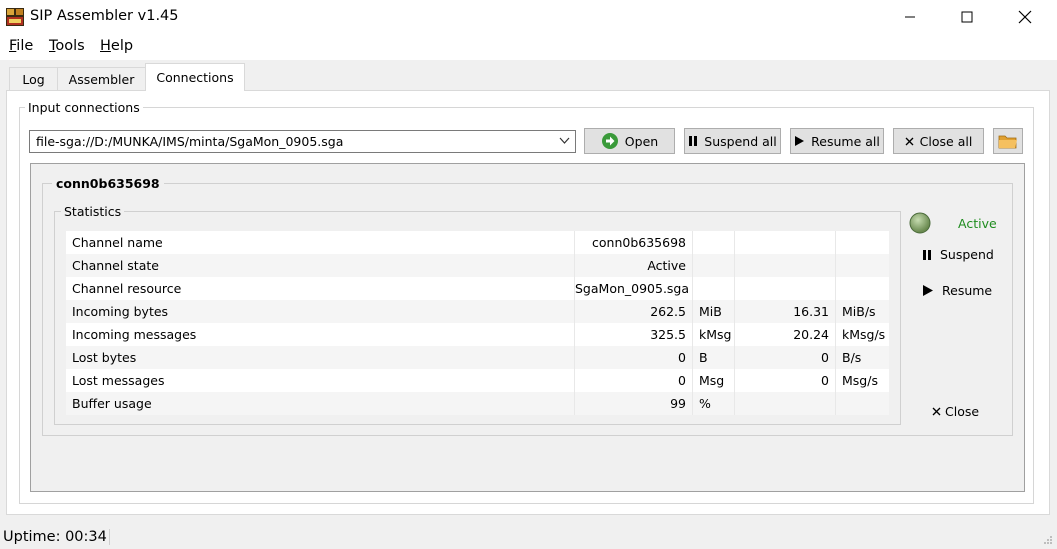  I want to click on window-title: SIP Assembler v1.45, so click(104, 16).